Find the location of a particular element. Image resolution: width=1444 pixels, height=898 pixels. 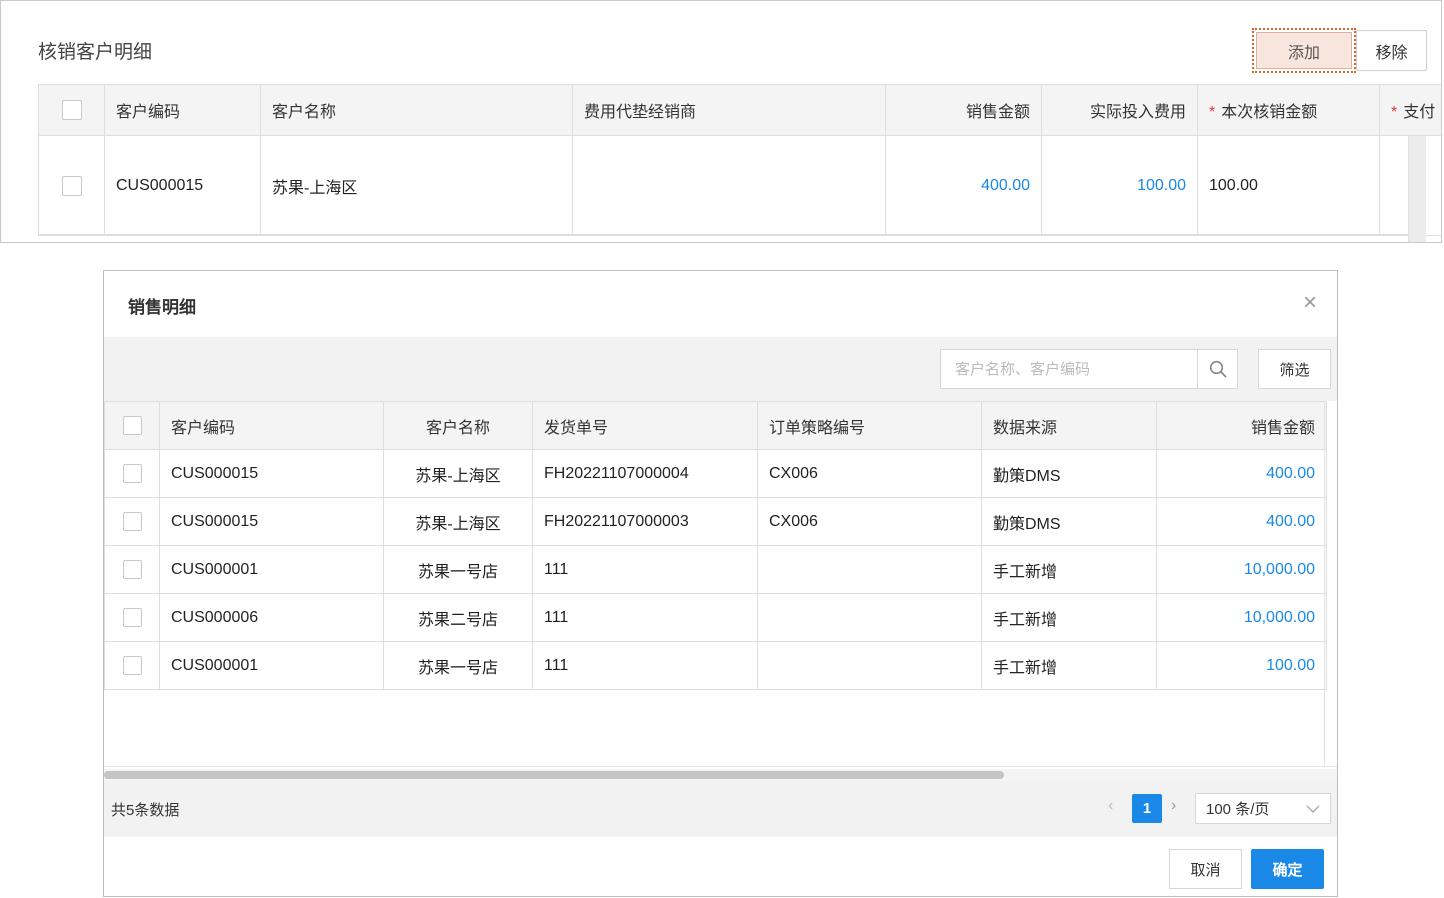

table-row: CUS000006 苏果二号店 111 手工新增 10,000.00 is located at coordinates (715, 617).